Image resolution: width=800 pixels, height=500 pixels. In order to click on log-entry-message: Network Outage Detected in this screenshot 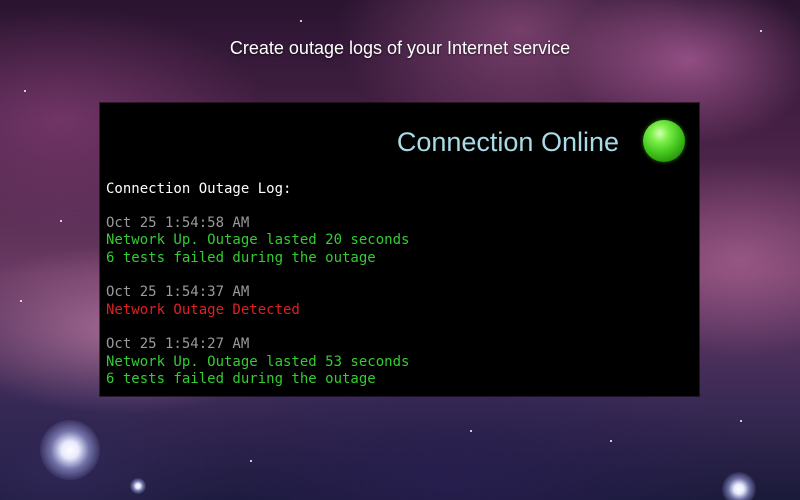, I will do `click(203, 309)`.